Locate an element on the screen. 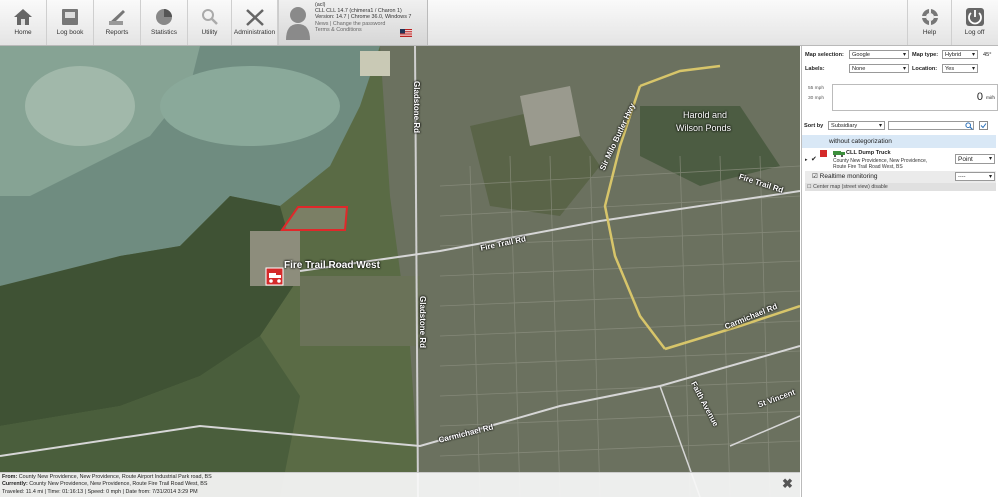  export-icon is located at coordinates (983, 125).